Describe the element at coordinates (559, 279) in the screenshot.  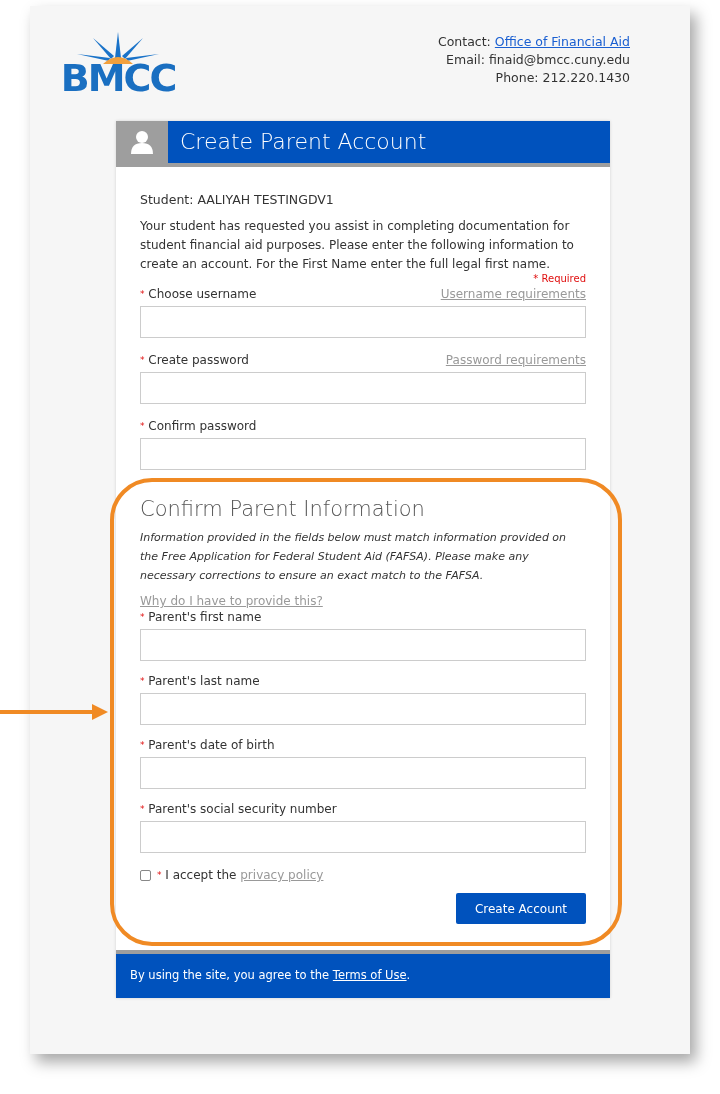
I see `required-note: * Required` at that location.